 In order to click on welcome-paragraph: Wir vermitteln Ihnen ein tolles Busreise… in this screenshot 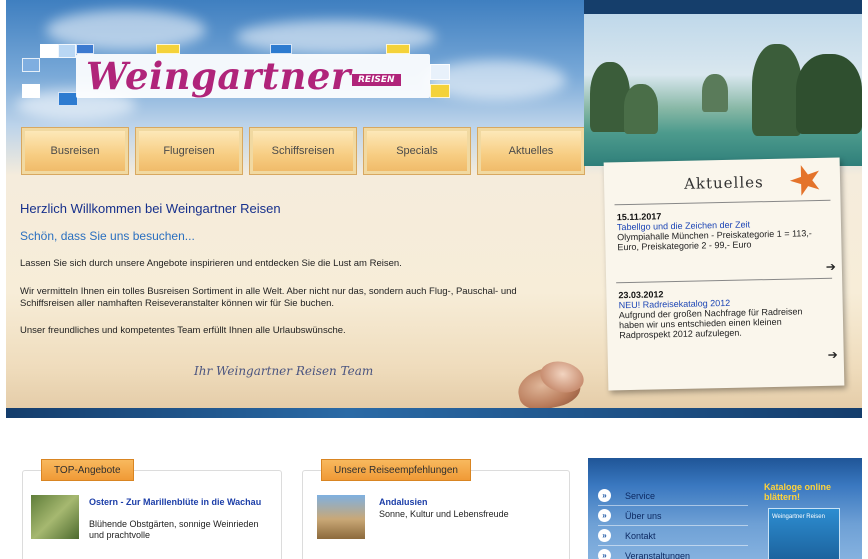, I will do `click(268, 297)`.